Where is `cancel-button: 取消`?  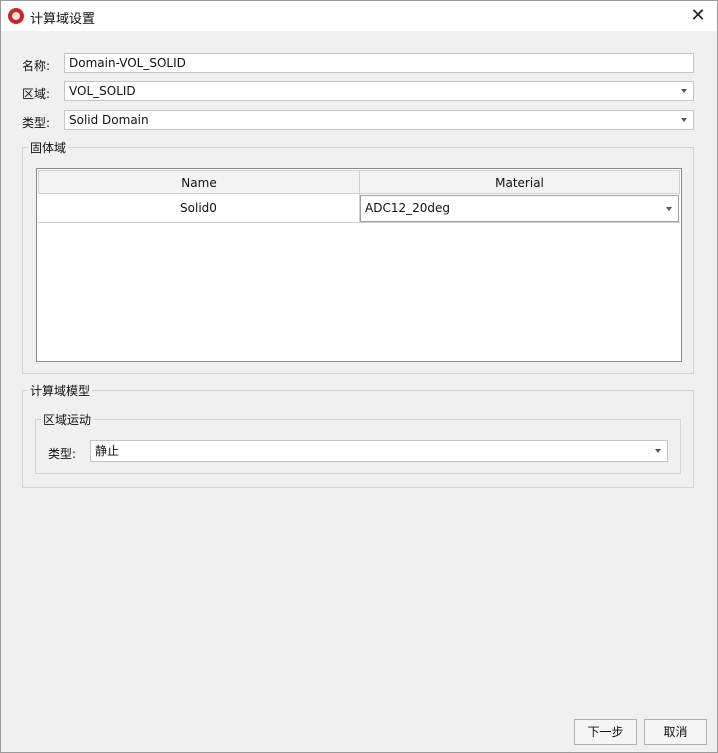
cancel-button: 取消 is located at coordinates (675, 732).